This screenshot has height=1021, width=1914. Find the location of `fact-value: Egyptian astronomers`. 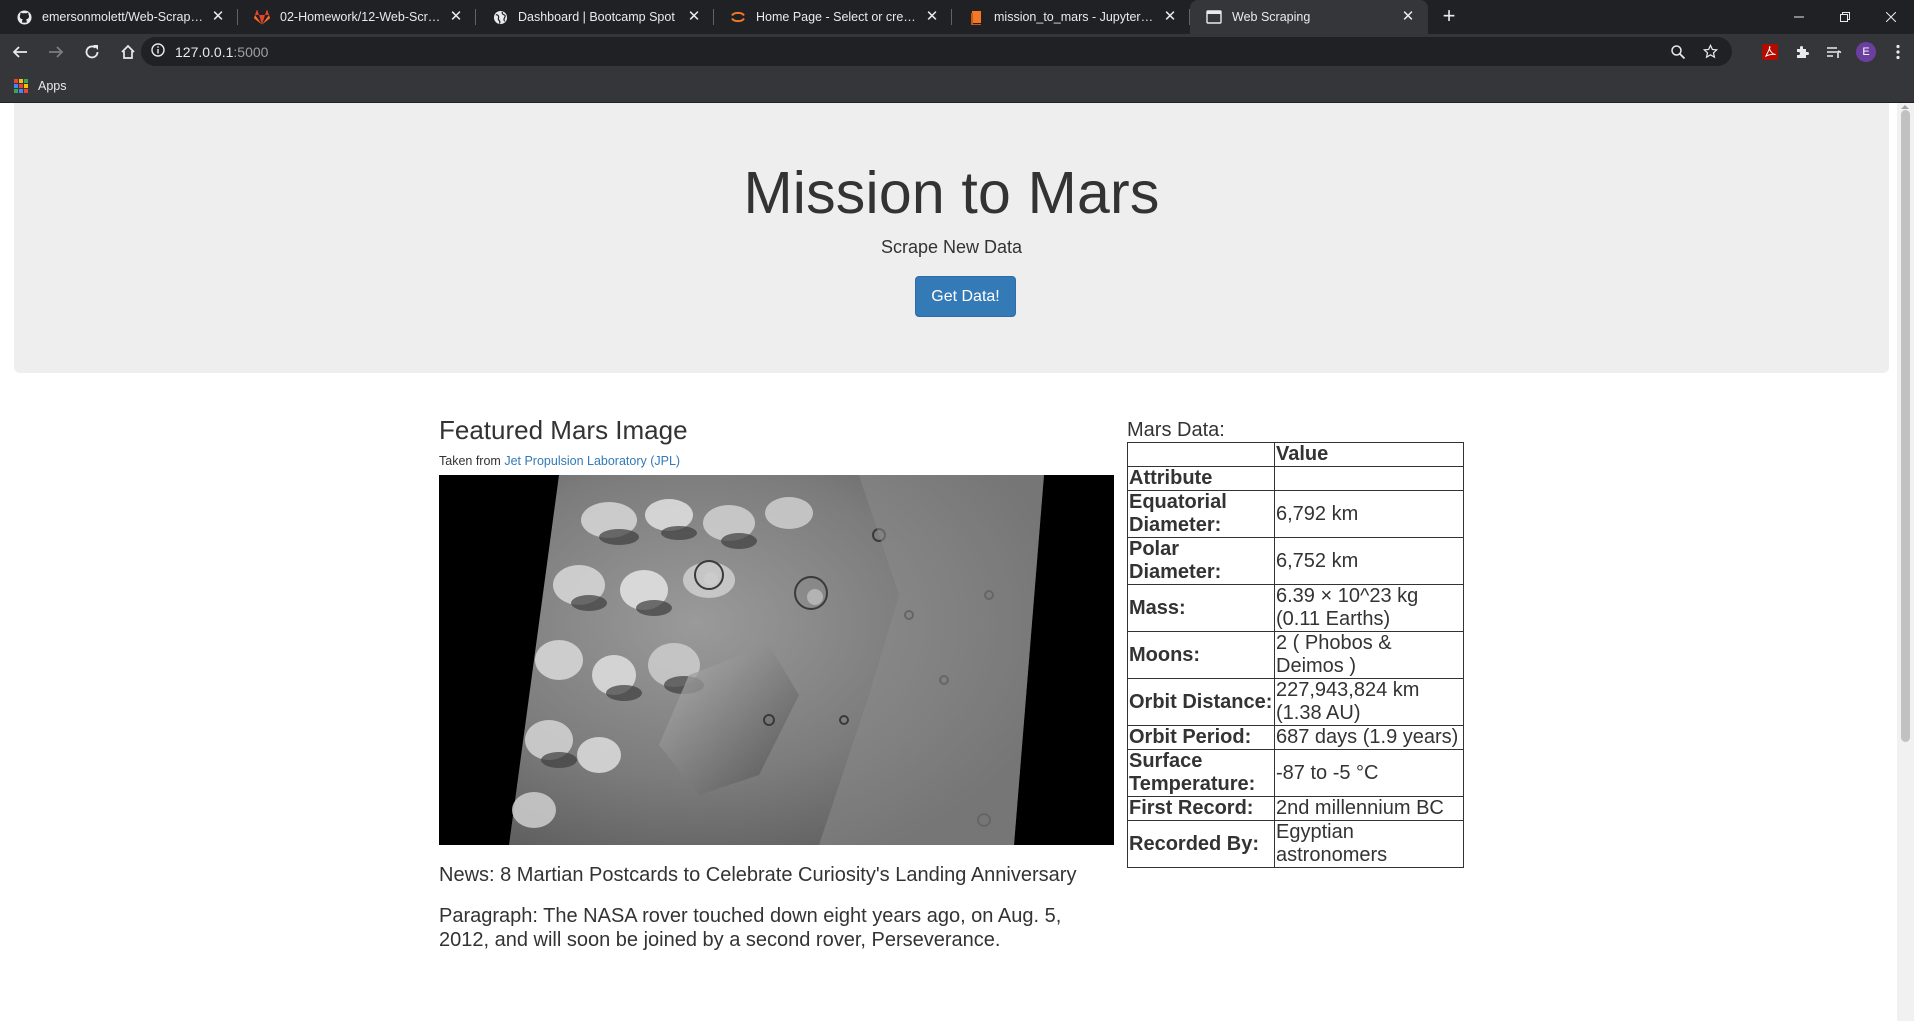

fact-value: Egyptian astronomers is located at coordinates (1369, 844).